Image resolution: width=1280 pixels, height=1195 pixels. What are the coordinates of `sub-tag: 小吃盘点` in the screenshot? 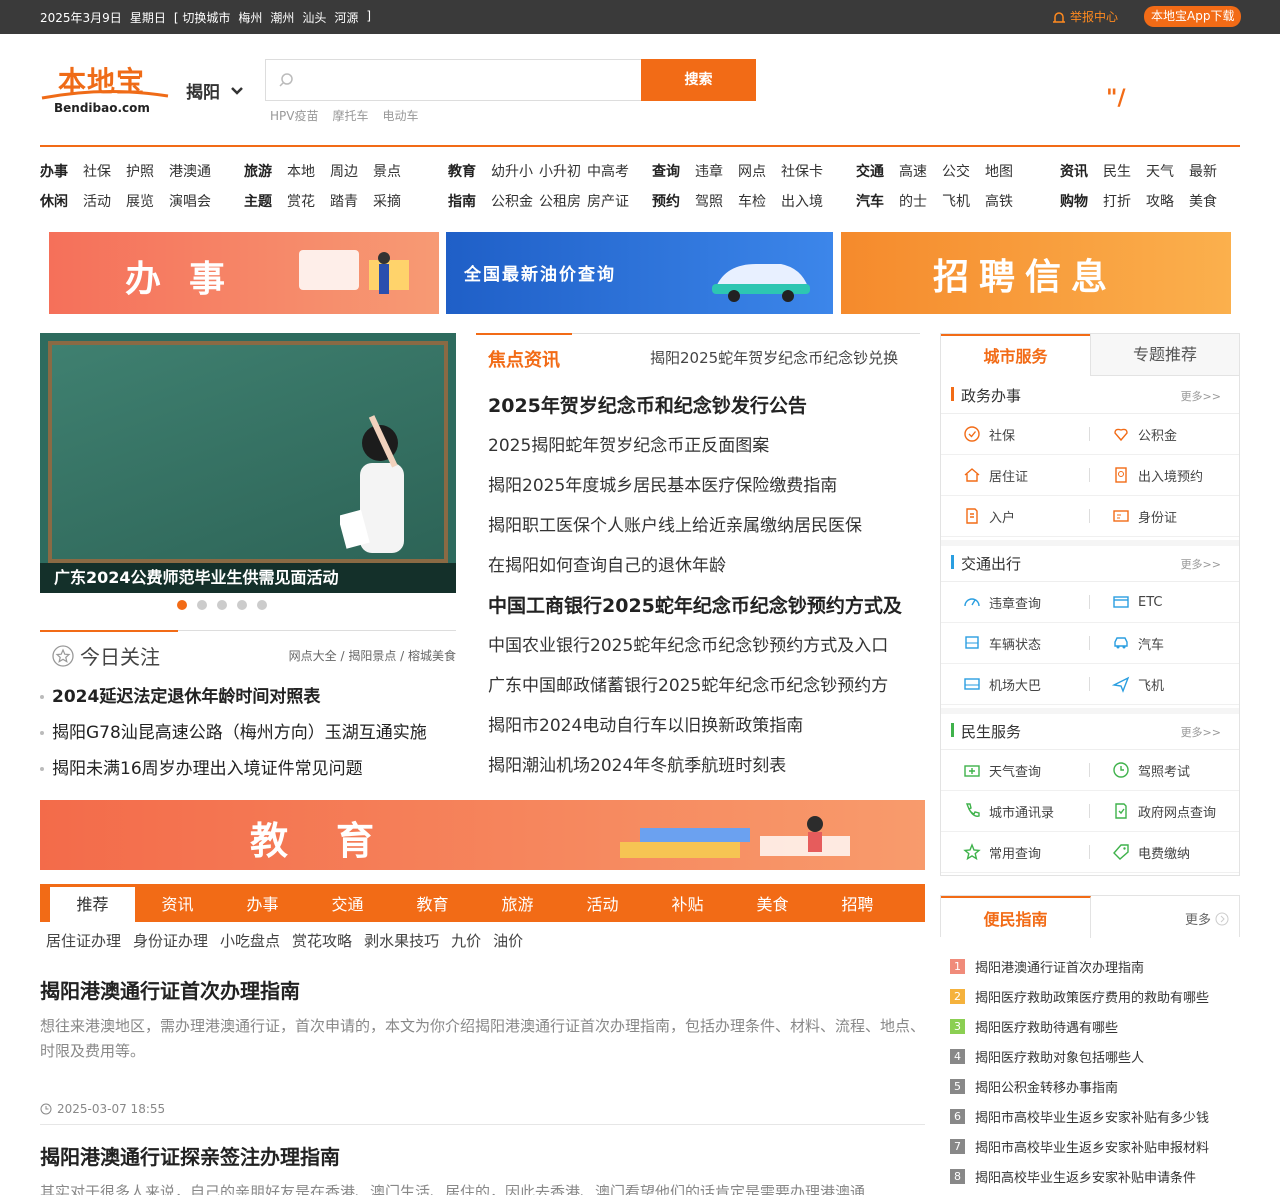 It's located at (250, 940).